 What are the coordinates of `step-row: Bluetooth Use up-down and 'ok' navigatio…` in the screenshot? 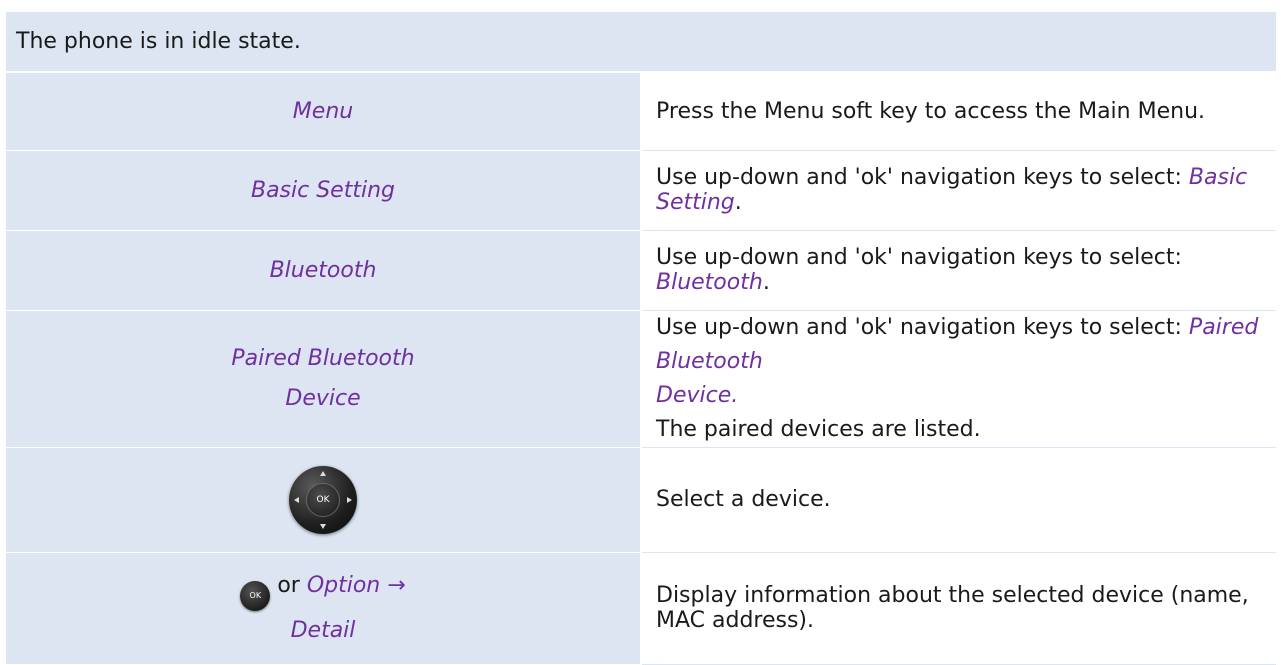 It's located at (641, 270).